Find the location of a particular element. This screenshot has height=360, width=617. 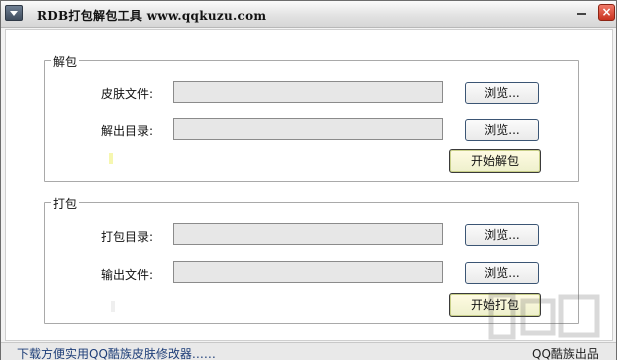

pack-dir-label: 打包目录: is located at coordinates (127, 237).